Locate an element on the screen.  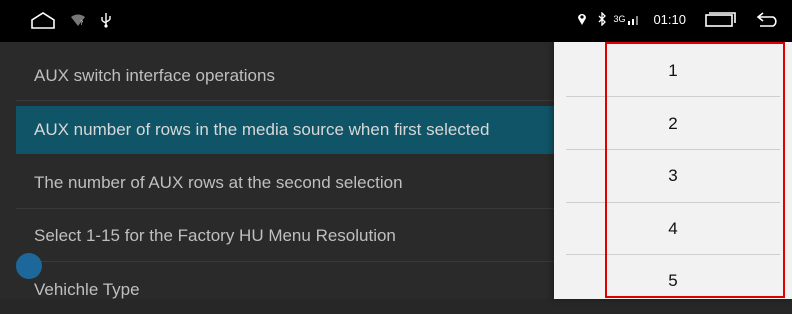
picker-option: 5 is located at coordinates (673, 281).